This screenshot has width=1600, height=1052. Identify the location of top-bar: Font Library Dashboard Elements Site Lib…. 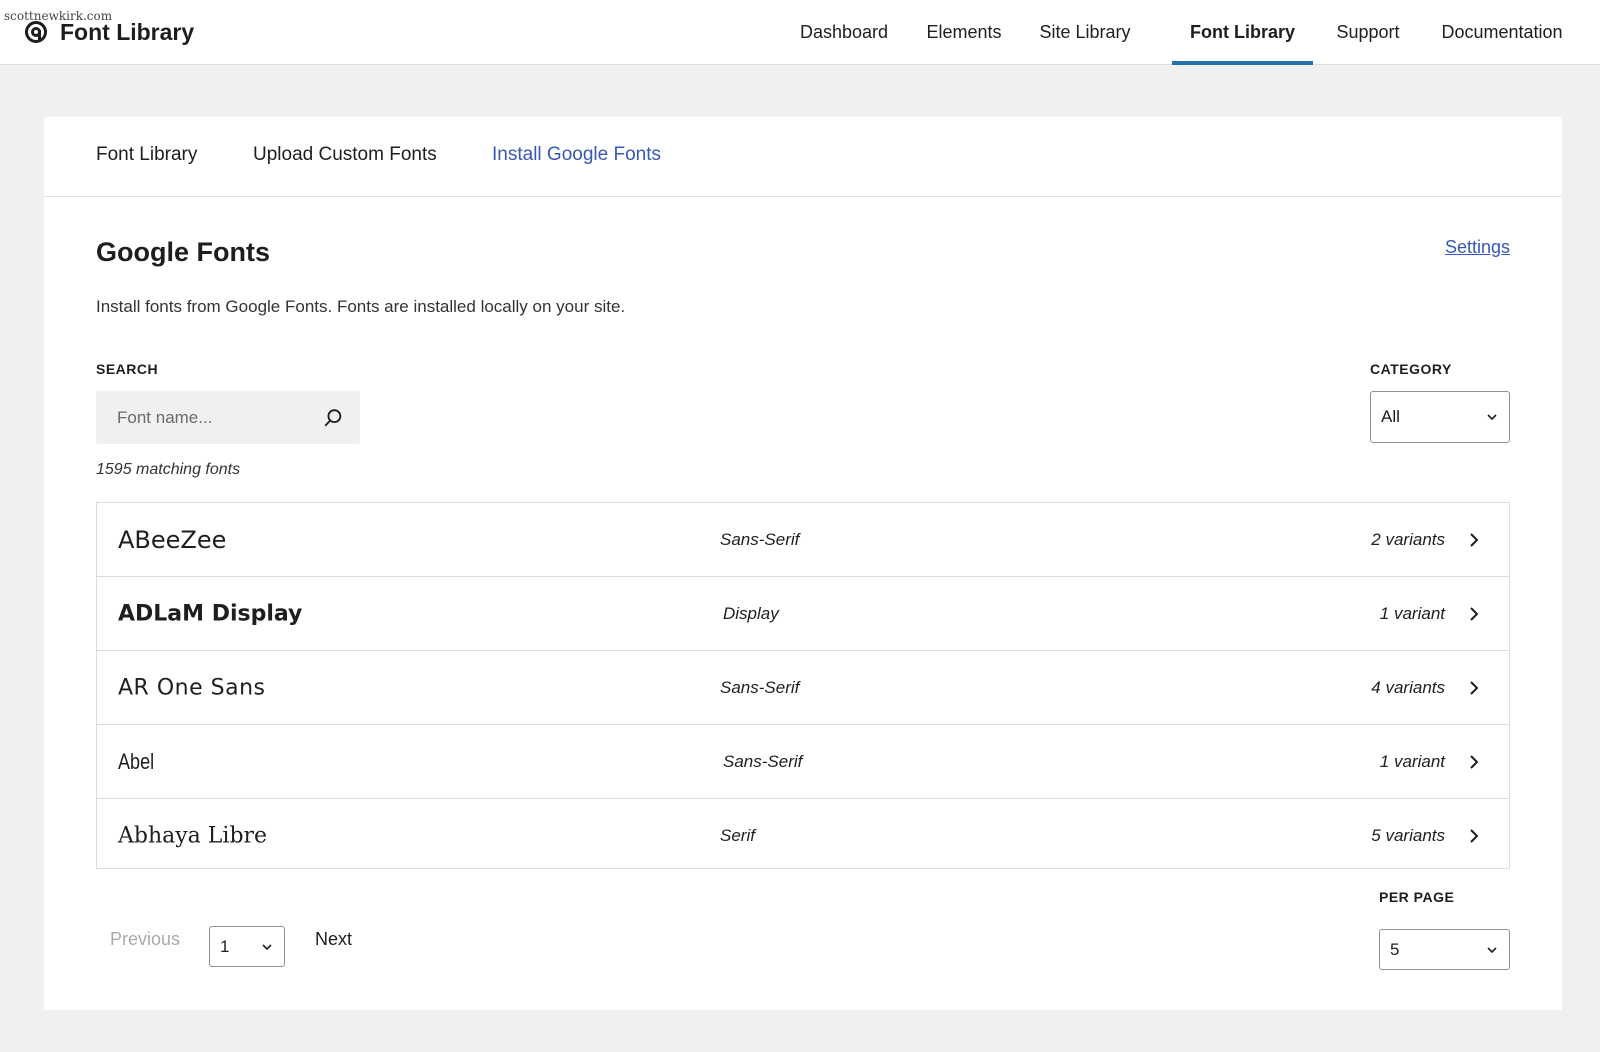
(800, 32).